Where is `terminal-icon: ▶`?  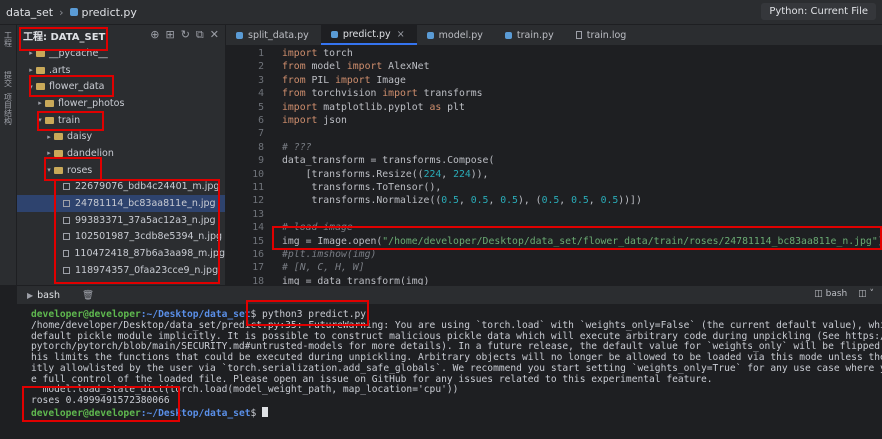 terminal-icon: ▶ is located at coordinates (30, 295).